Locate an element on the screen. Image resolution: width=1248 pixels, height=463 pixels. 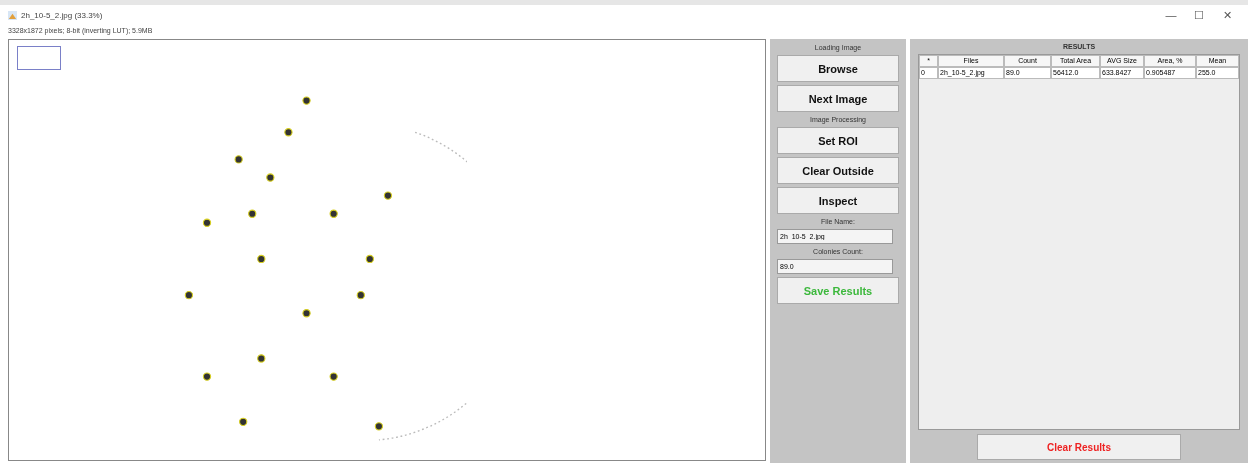
minimize-button: — is located at coordinates (1171, 15).